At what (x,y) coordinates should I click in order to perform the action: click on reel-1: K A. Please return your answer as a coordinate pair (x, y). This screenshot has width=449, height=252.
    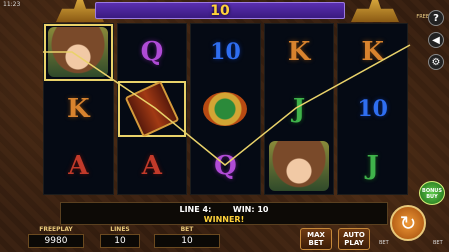
    Looking at the image, I should click on (78, 109).